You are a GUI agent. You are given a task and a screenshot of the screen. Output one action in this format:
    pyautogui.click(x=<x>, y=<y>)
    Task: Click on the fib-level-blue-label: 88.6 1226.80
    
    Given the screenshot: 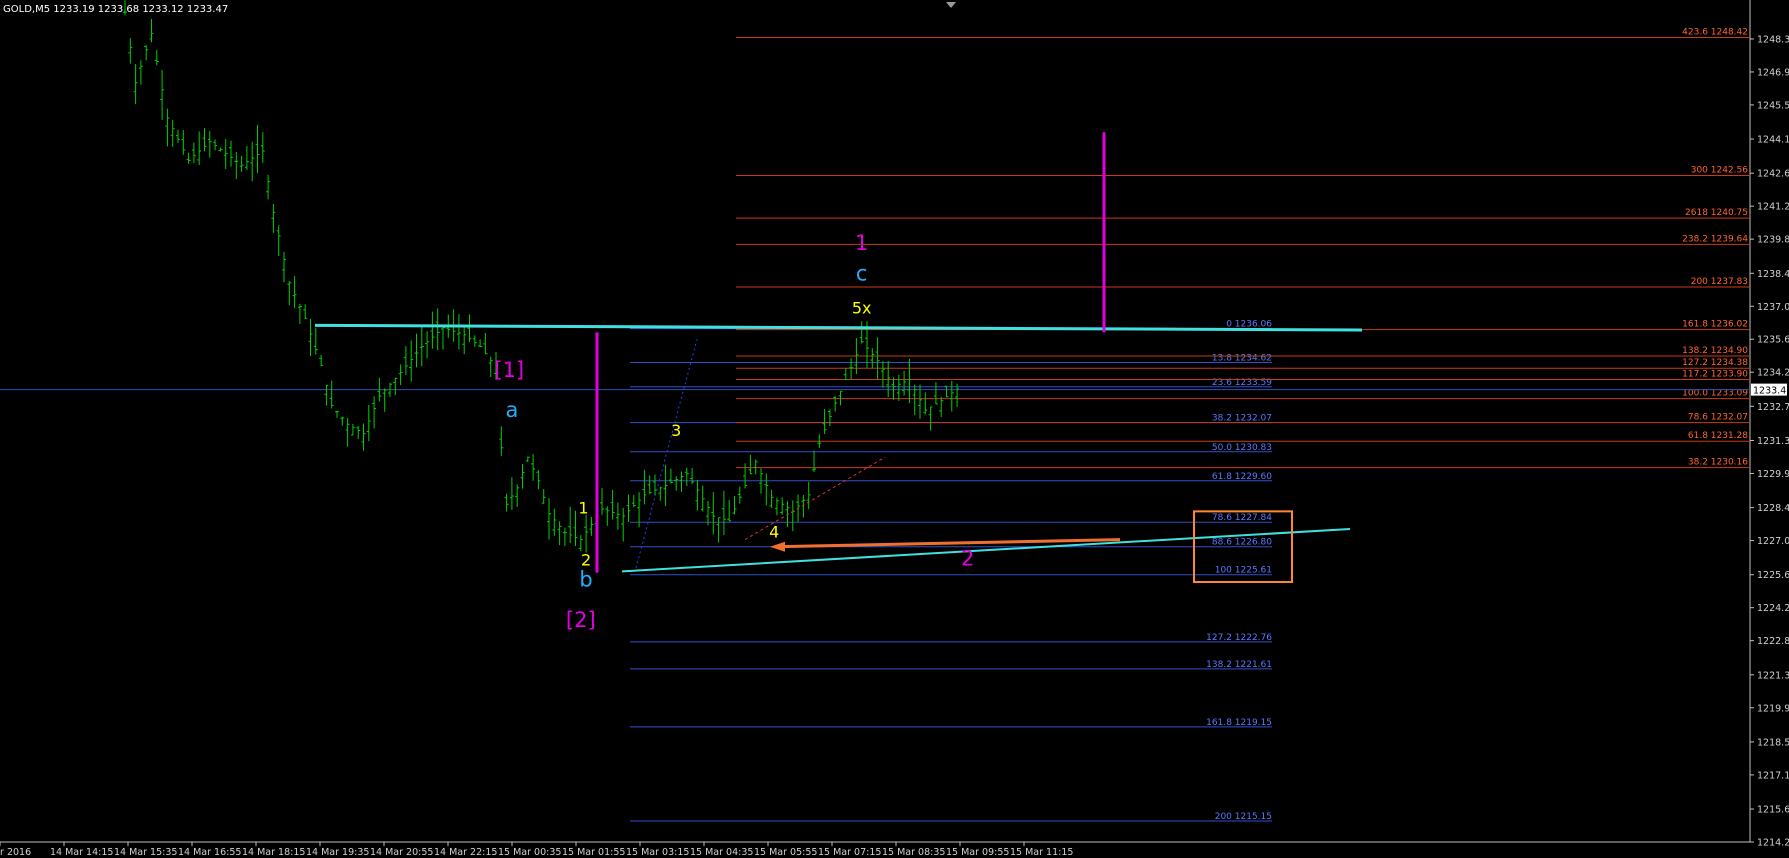 What is the action you would take?
    pyautogui.click(x=1242, y=543)
    